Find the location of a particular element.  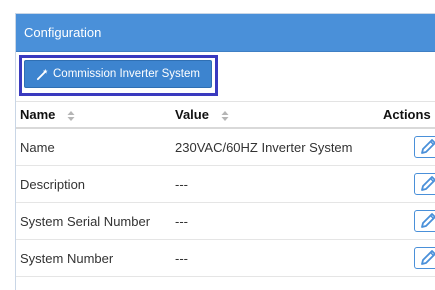

row-name-cell: System Number is located at coordinates (93, 258).